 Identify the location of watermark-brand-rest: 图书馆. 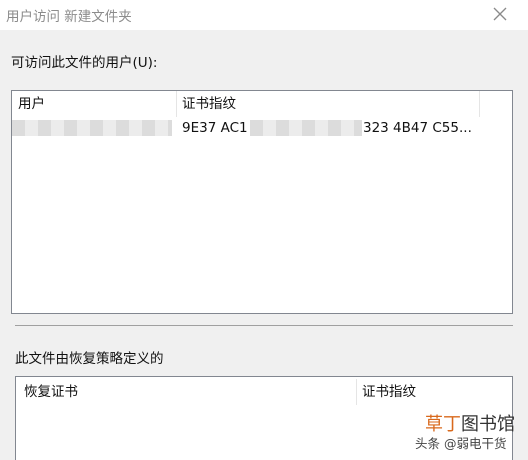
(488, 424).